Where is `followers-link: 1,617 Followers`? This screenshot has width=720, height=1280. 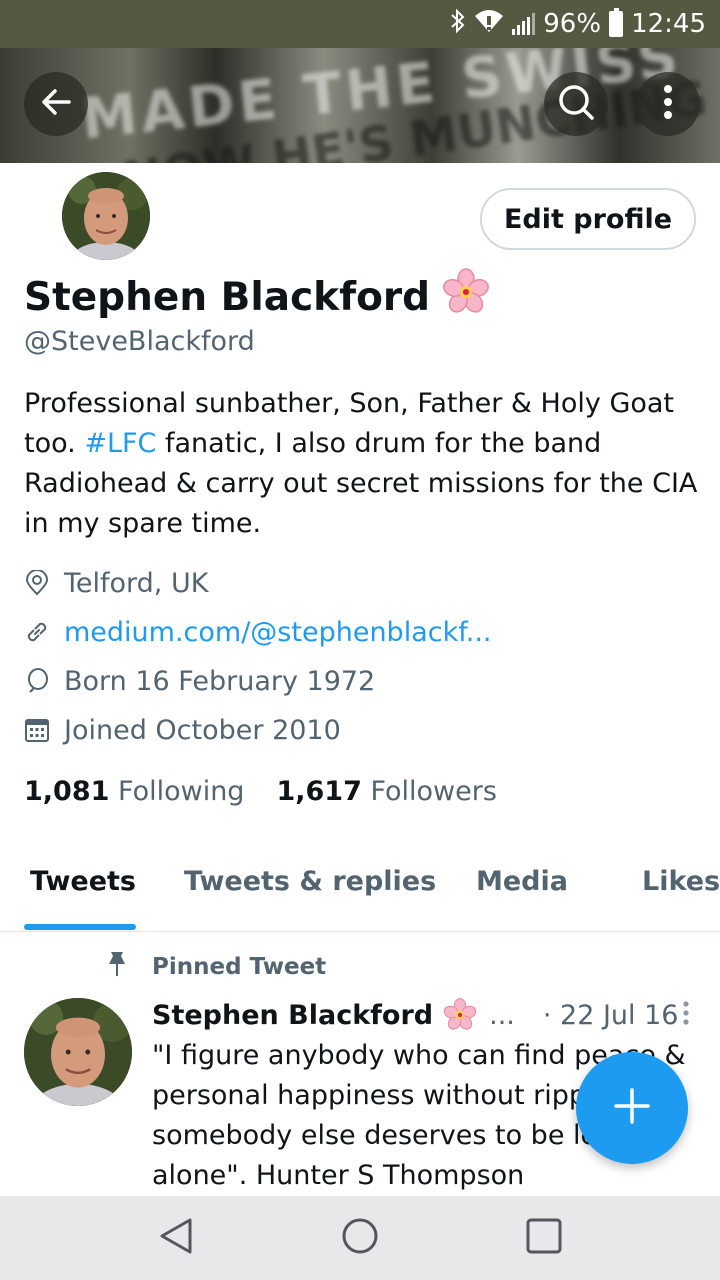
followers-link: 1,617 Followers is located at coordinates (386, 791).